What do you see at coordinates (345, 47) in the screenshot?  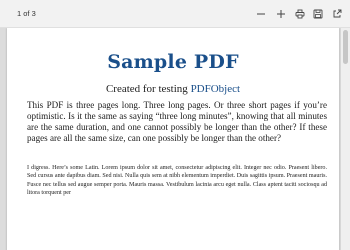 I see `scrollbar-thumb` at bounding box center [345, 47].